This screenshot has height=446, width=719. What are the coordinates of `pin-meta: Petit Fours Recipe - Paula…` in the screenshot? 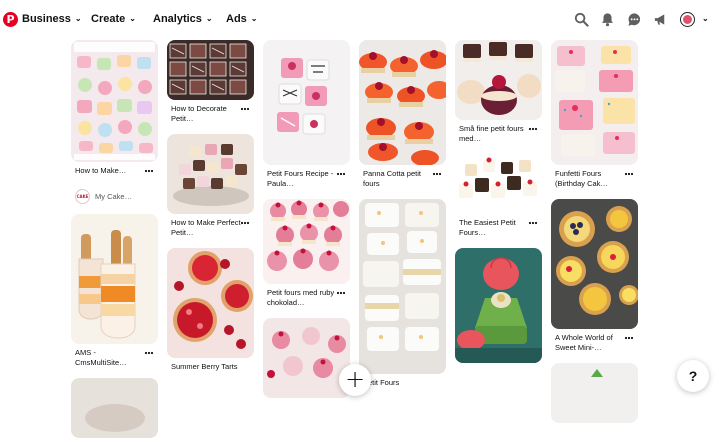 It's located at (306, 180).